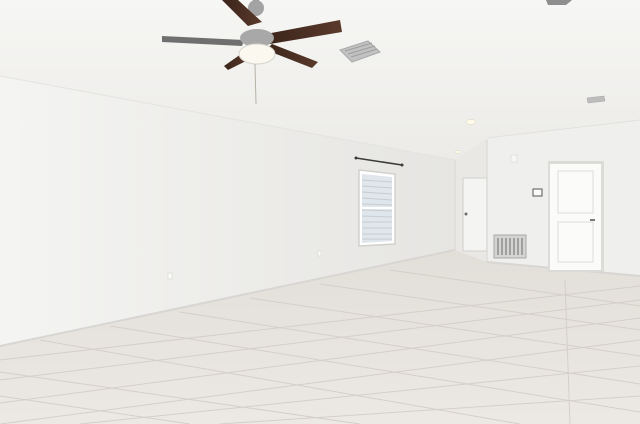 The height and width of the screenshot is (424, 640). I want to click on door-handle, so click(592, 220).